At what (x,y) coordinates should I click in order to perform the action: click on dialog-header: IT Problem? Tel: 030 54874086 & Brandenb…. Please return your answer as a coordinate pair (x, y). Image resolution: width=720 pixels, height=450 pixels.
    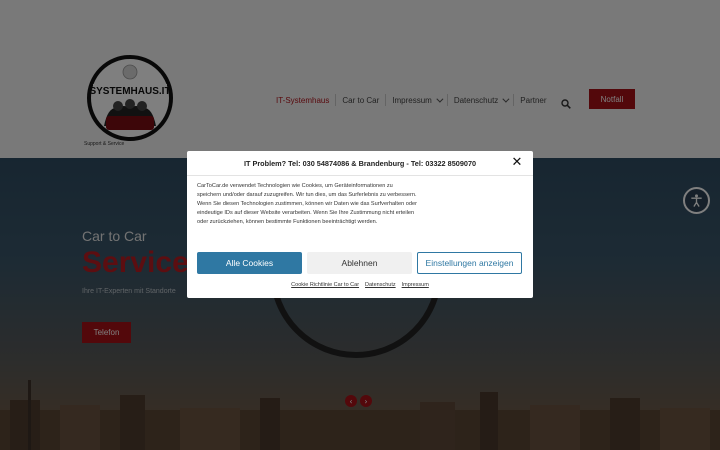
    Looking at the image, I should click on (360, 163).